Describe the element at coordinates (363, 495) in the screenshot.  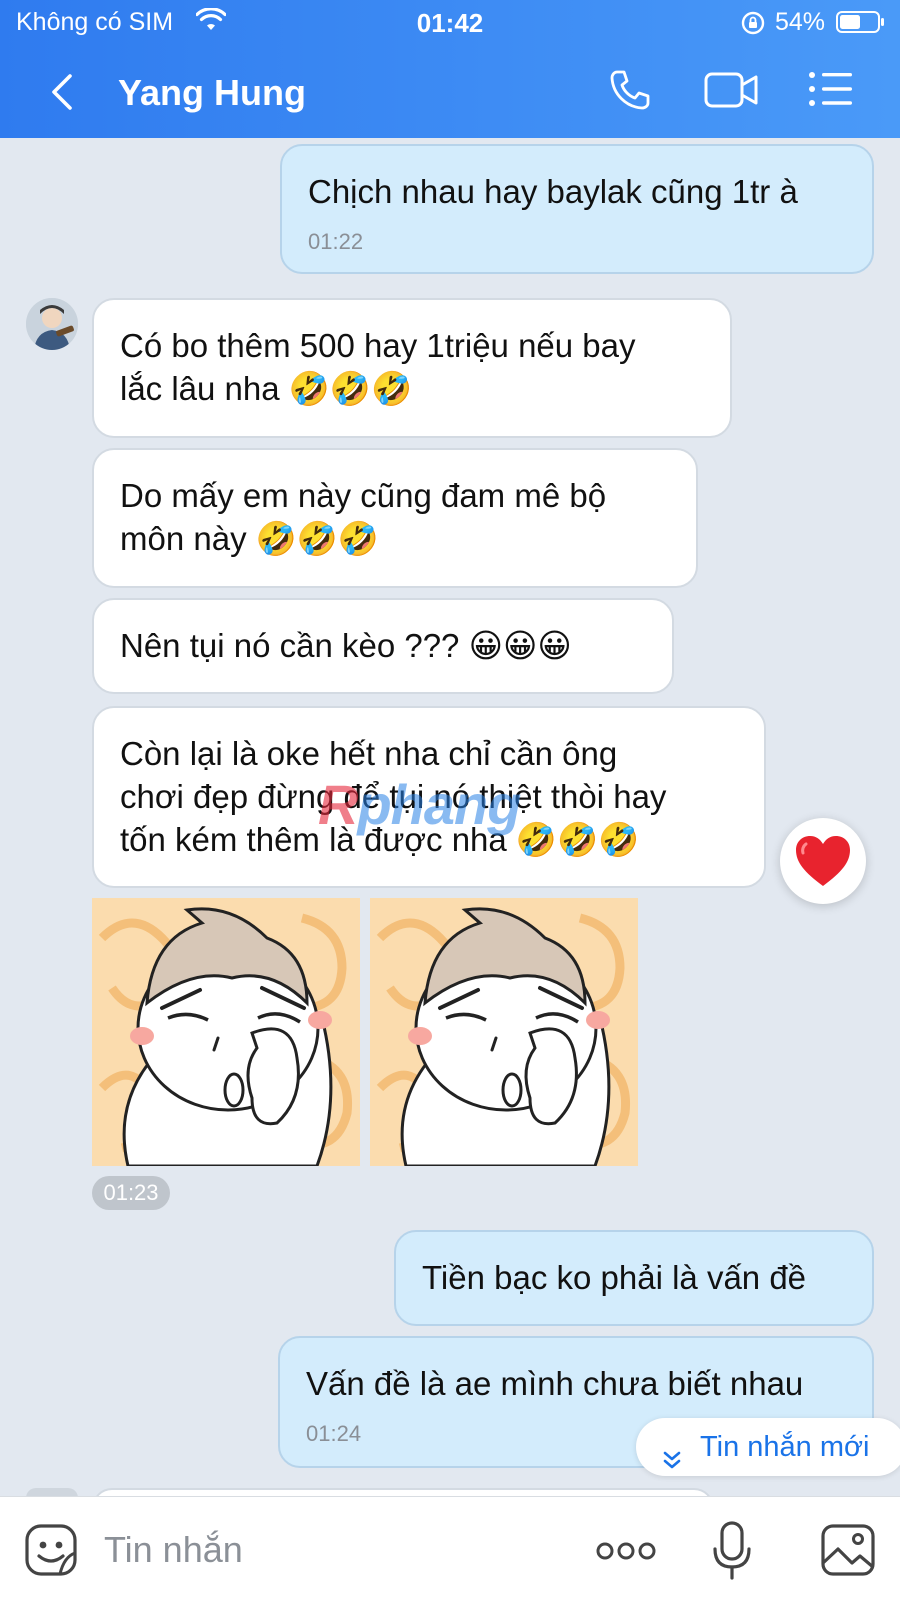
I see `message-text-line: Do mấy em này cũng đam mê bộ` at that location.